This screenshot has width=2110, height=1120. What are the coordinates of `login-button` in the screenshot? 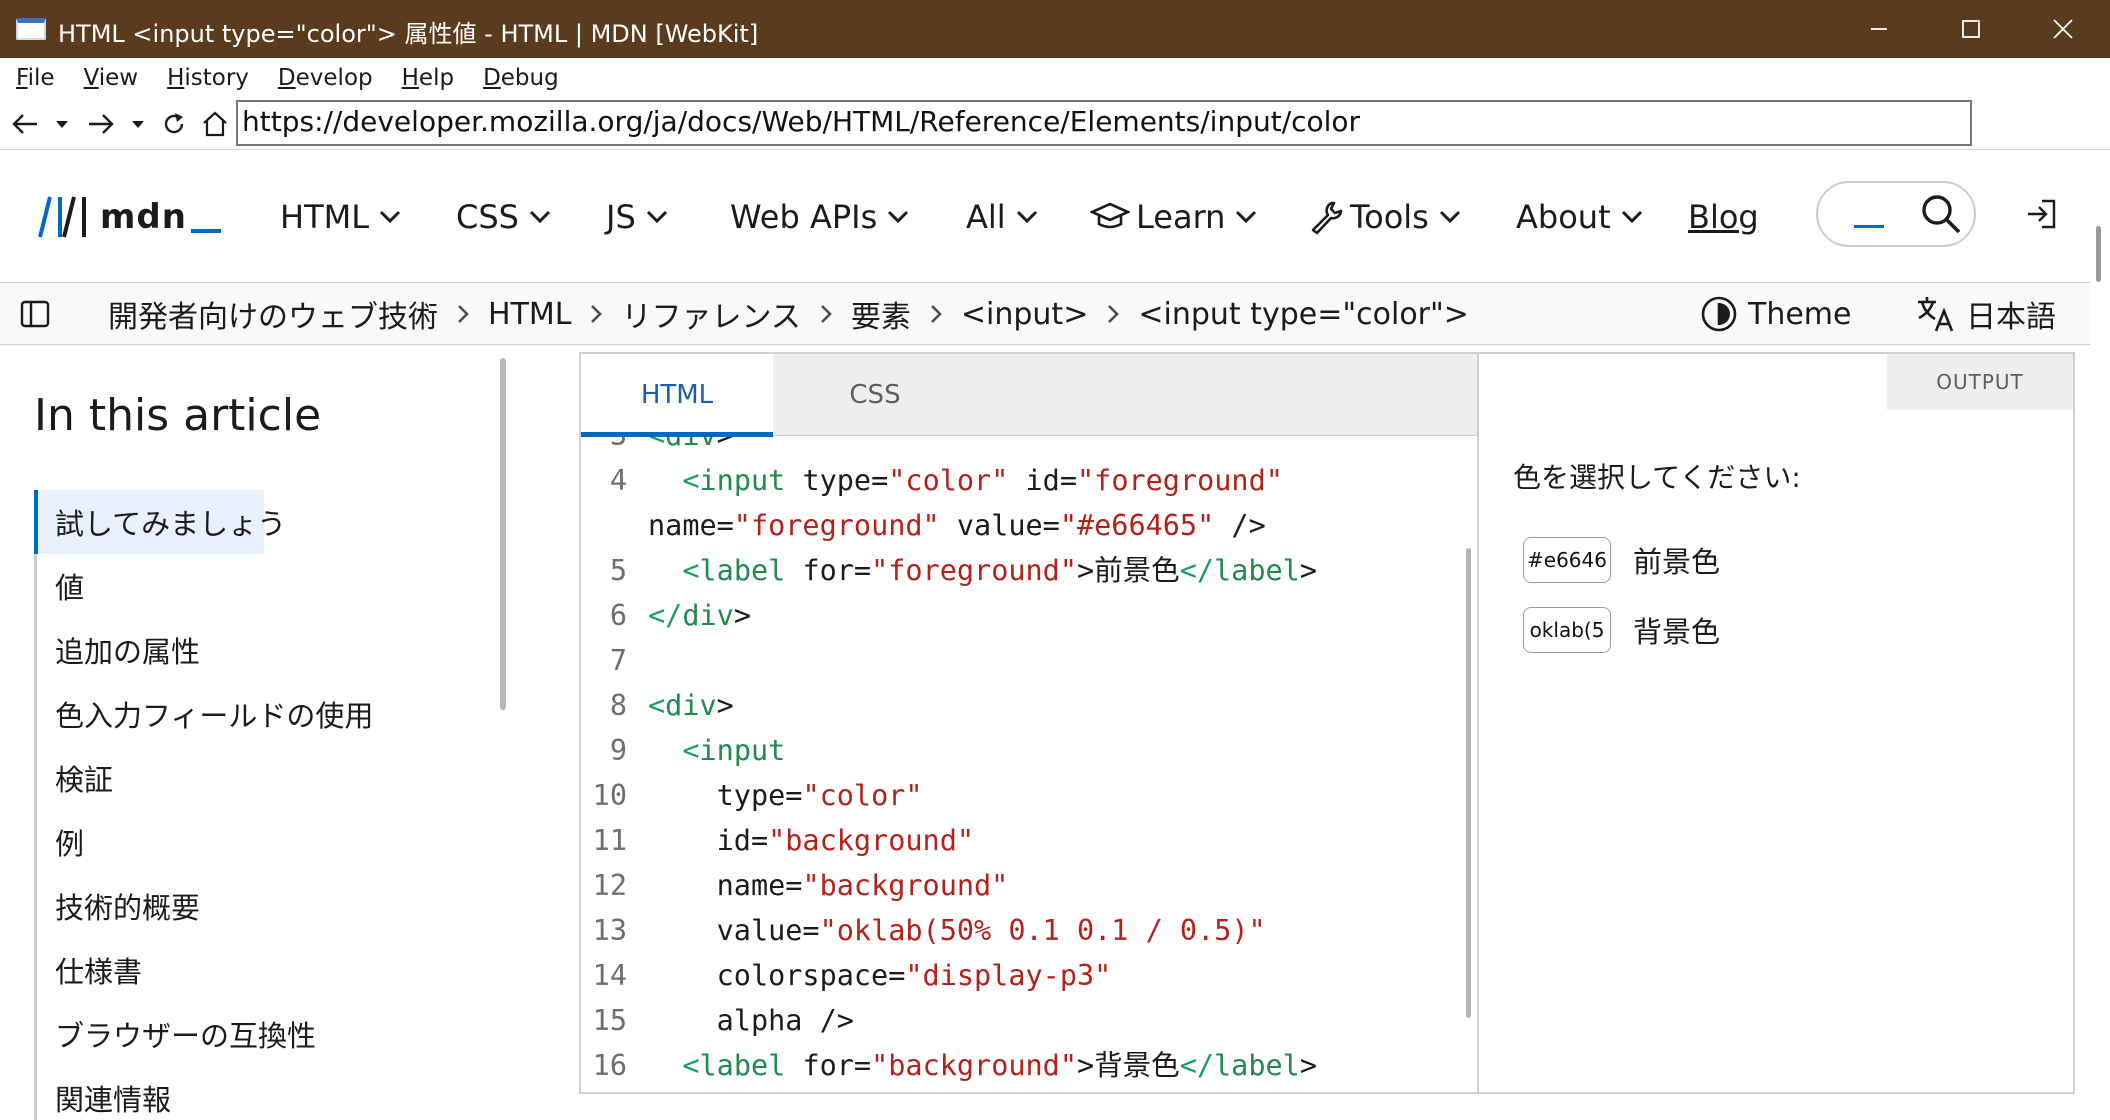 It's located at (2041, 216).